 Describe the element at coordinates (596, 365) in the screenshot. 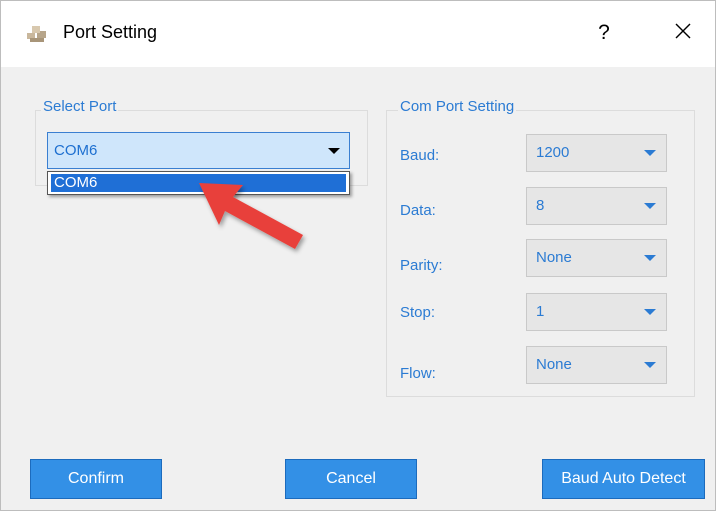

I see `flow-select: None` at that location.